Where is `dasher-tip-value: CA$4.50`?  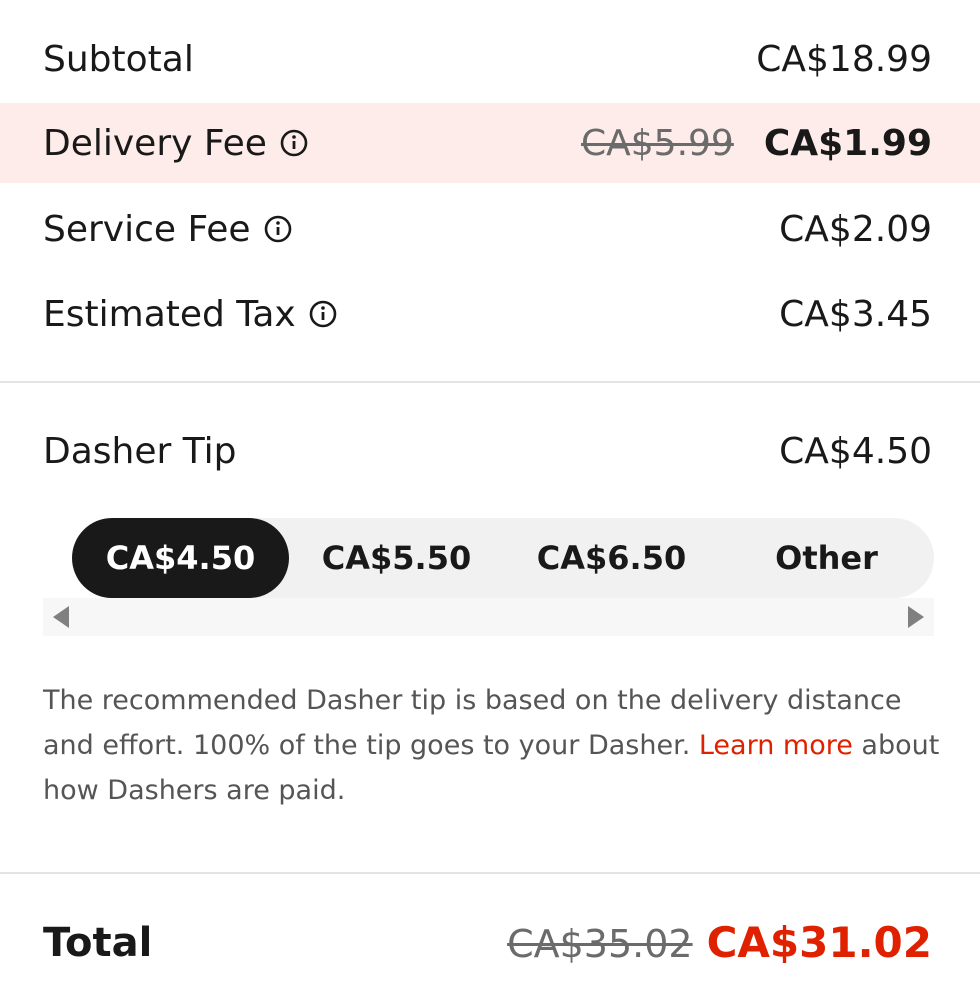 dasher-tip-value: CA$4.50 is located at coordinates (855, 451).